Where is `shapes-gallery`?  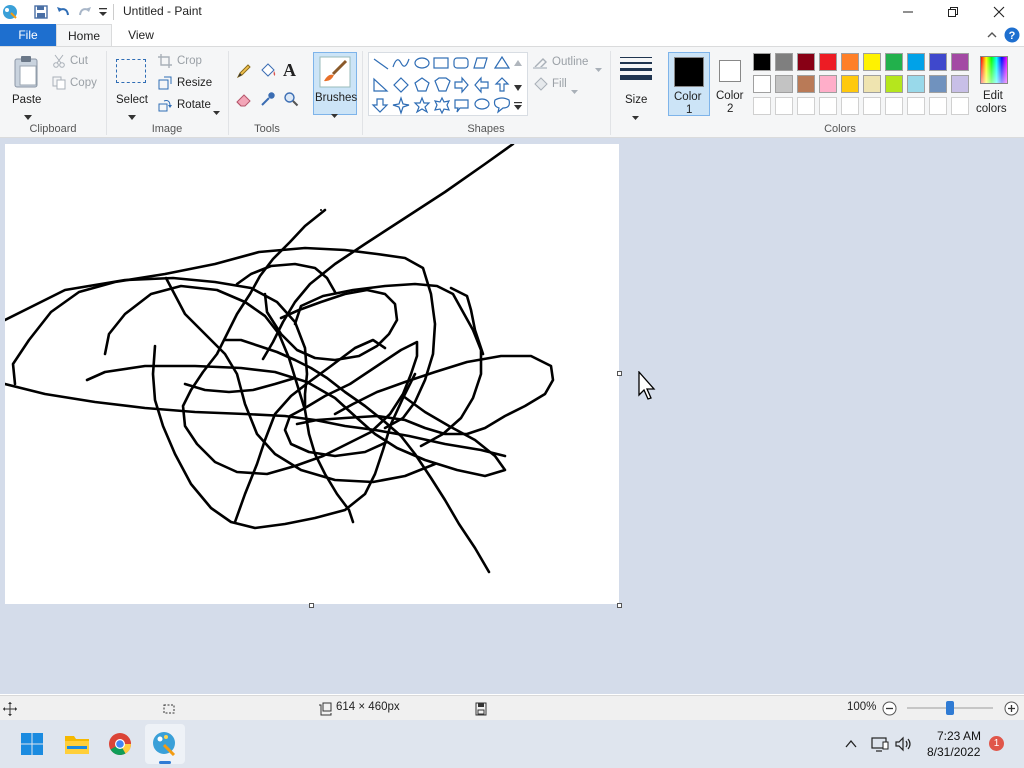 shapes-gallery is located at coordinates (448, 84).